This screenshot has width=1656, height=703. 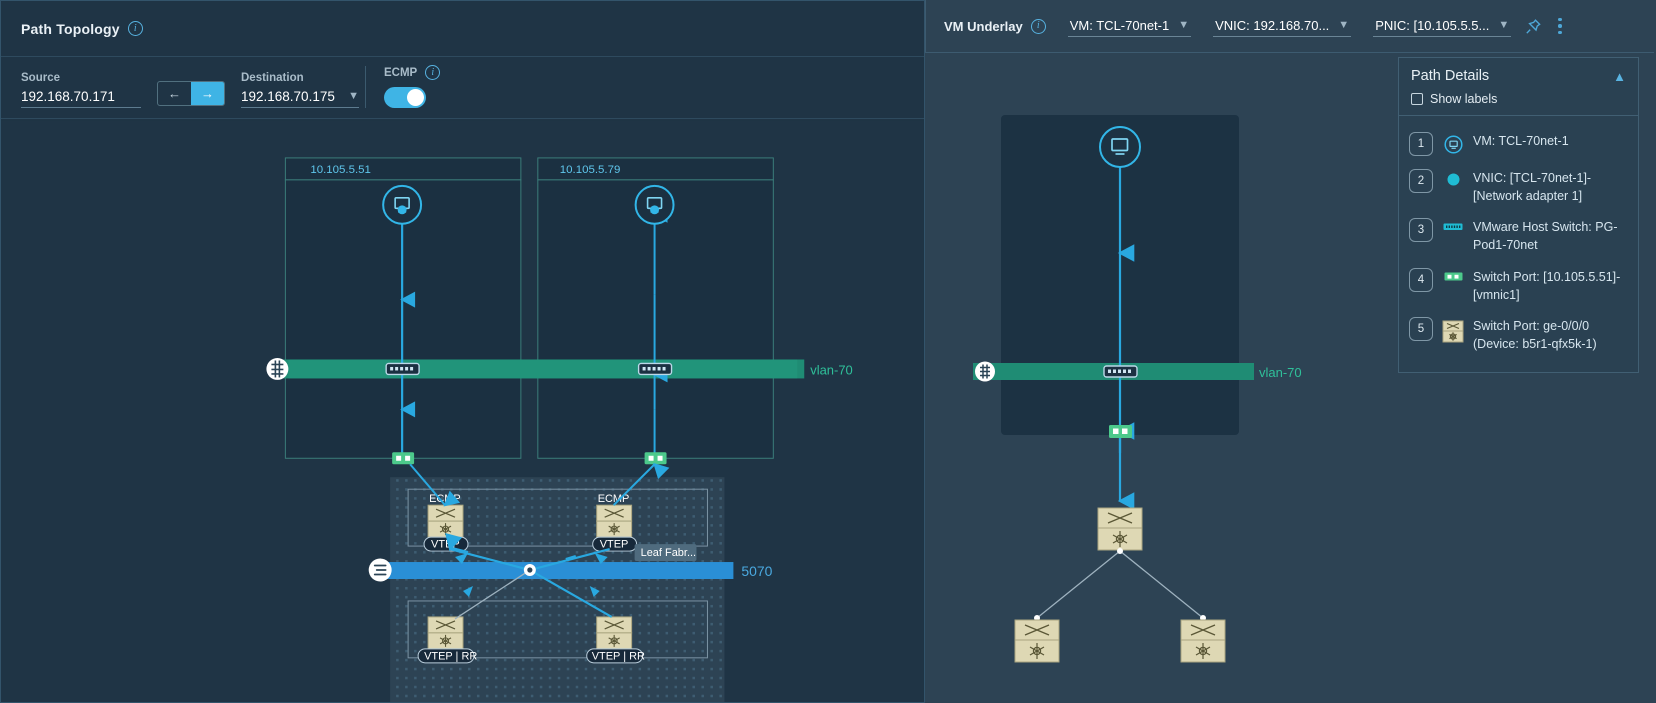 I want to click on destination-select: 192.168.70.175 ▼, so click(x=300, y=98).